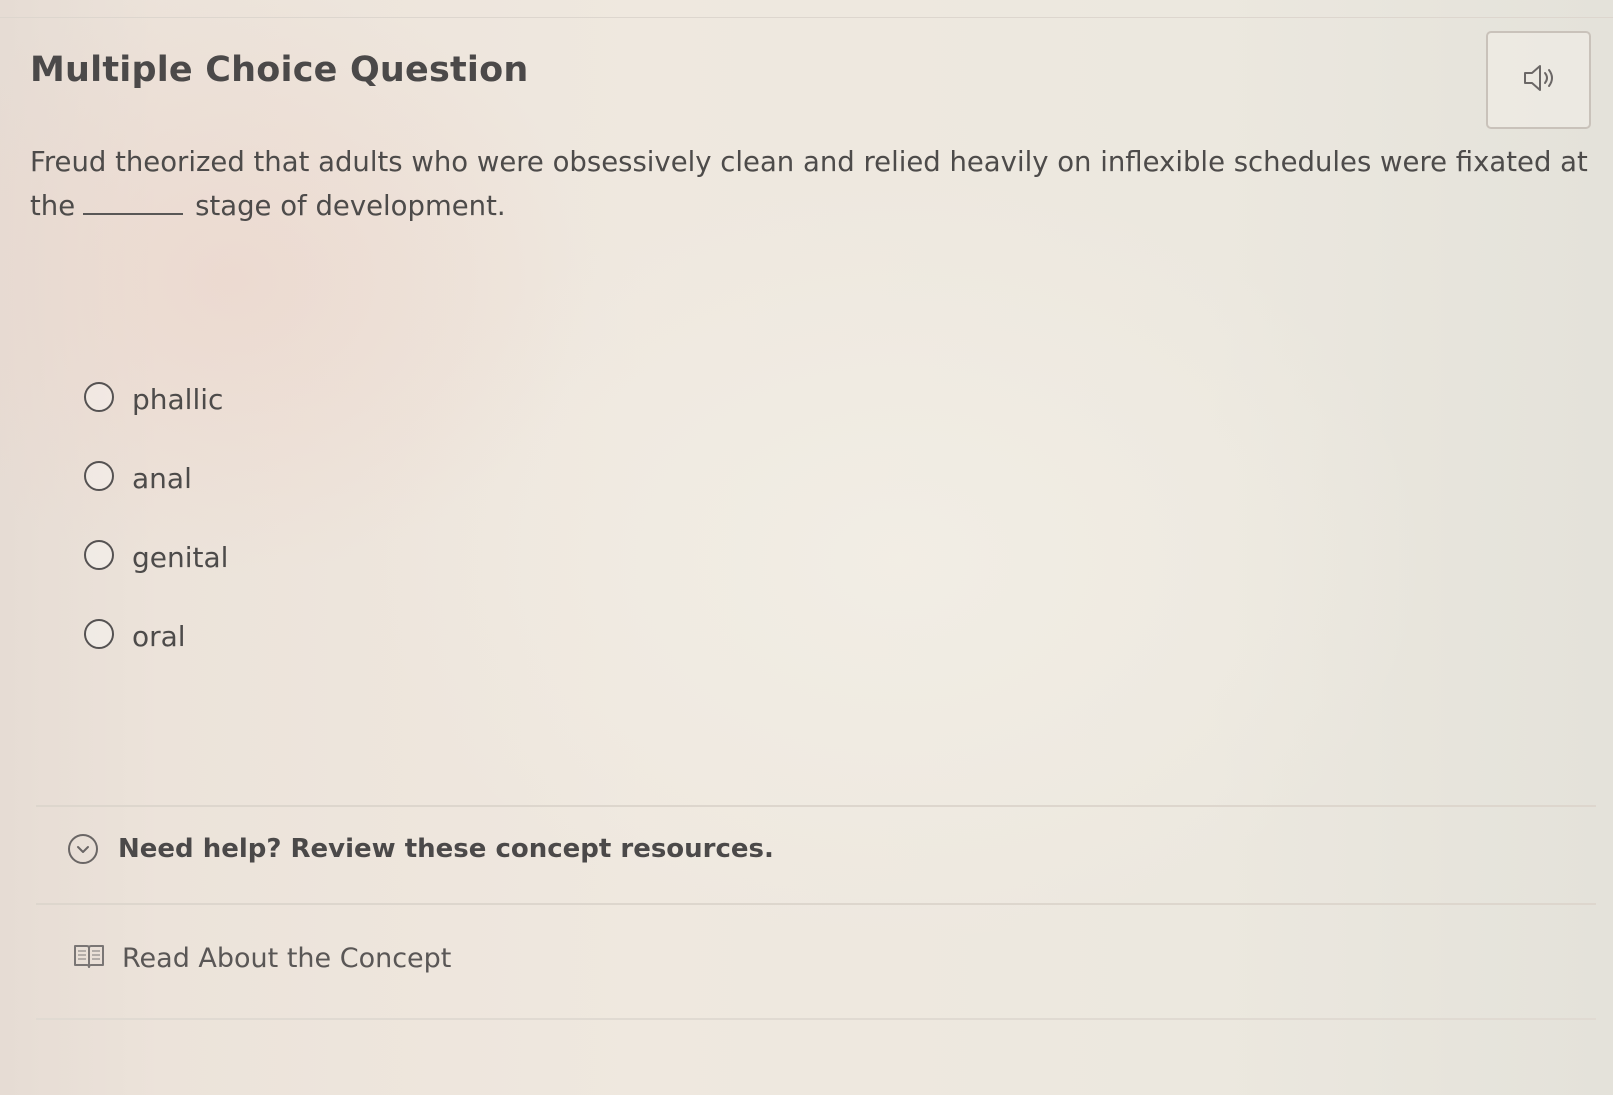  Describe the element at coordinates (178, 399) in the screenshot. I see `option-label: phallic` at that location.